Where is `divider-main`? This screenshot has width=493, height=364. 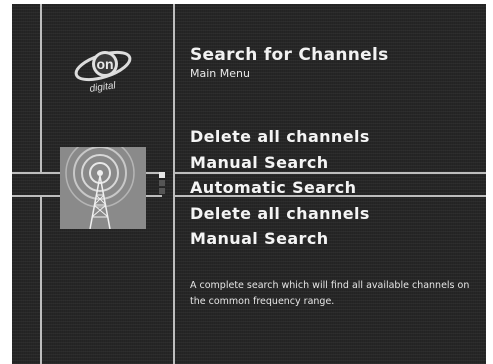 divider-main is located at coordinates (174, 184).